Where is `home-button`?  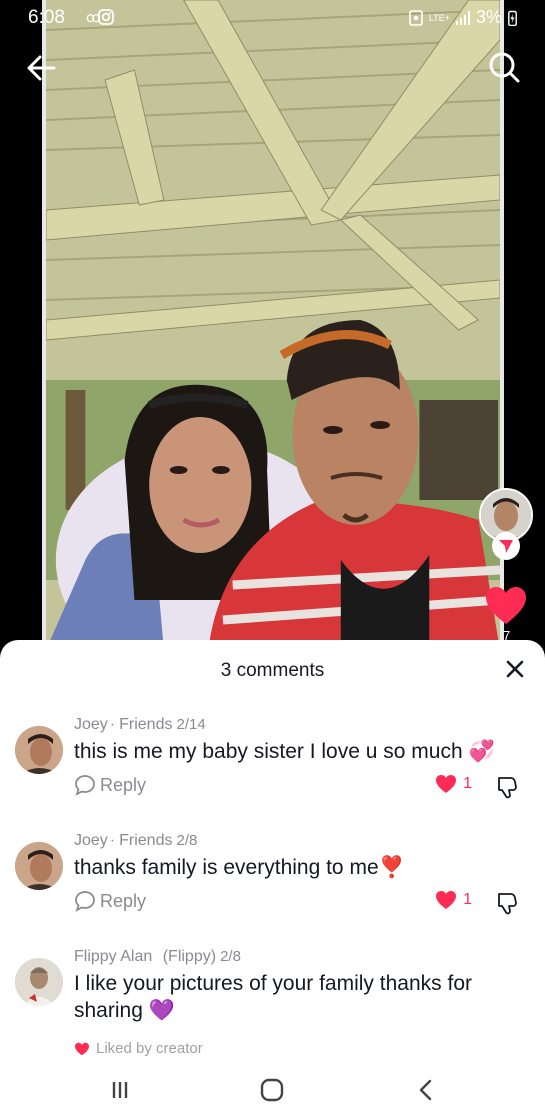
home-button is located at coordinates (272, 1090).